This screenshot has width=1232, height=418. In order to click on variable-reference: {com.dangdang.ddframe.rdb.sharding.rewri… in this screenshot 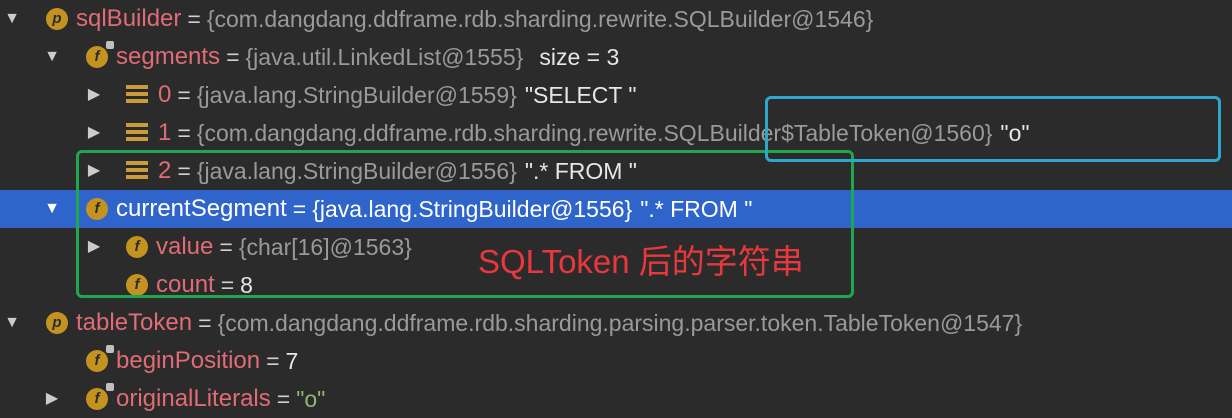, I will do `click(540, 19)`.